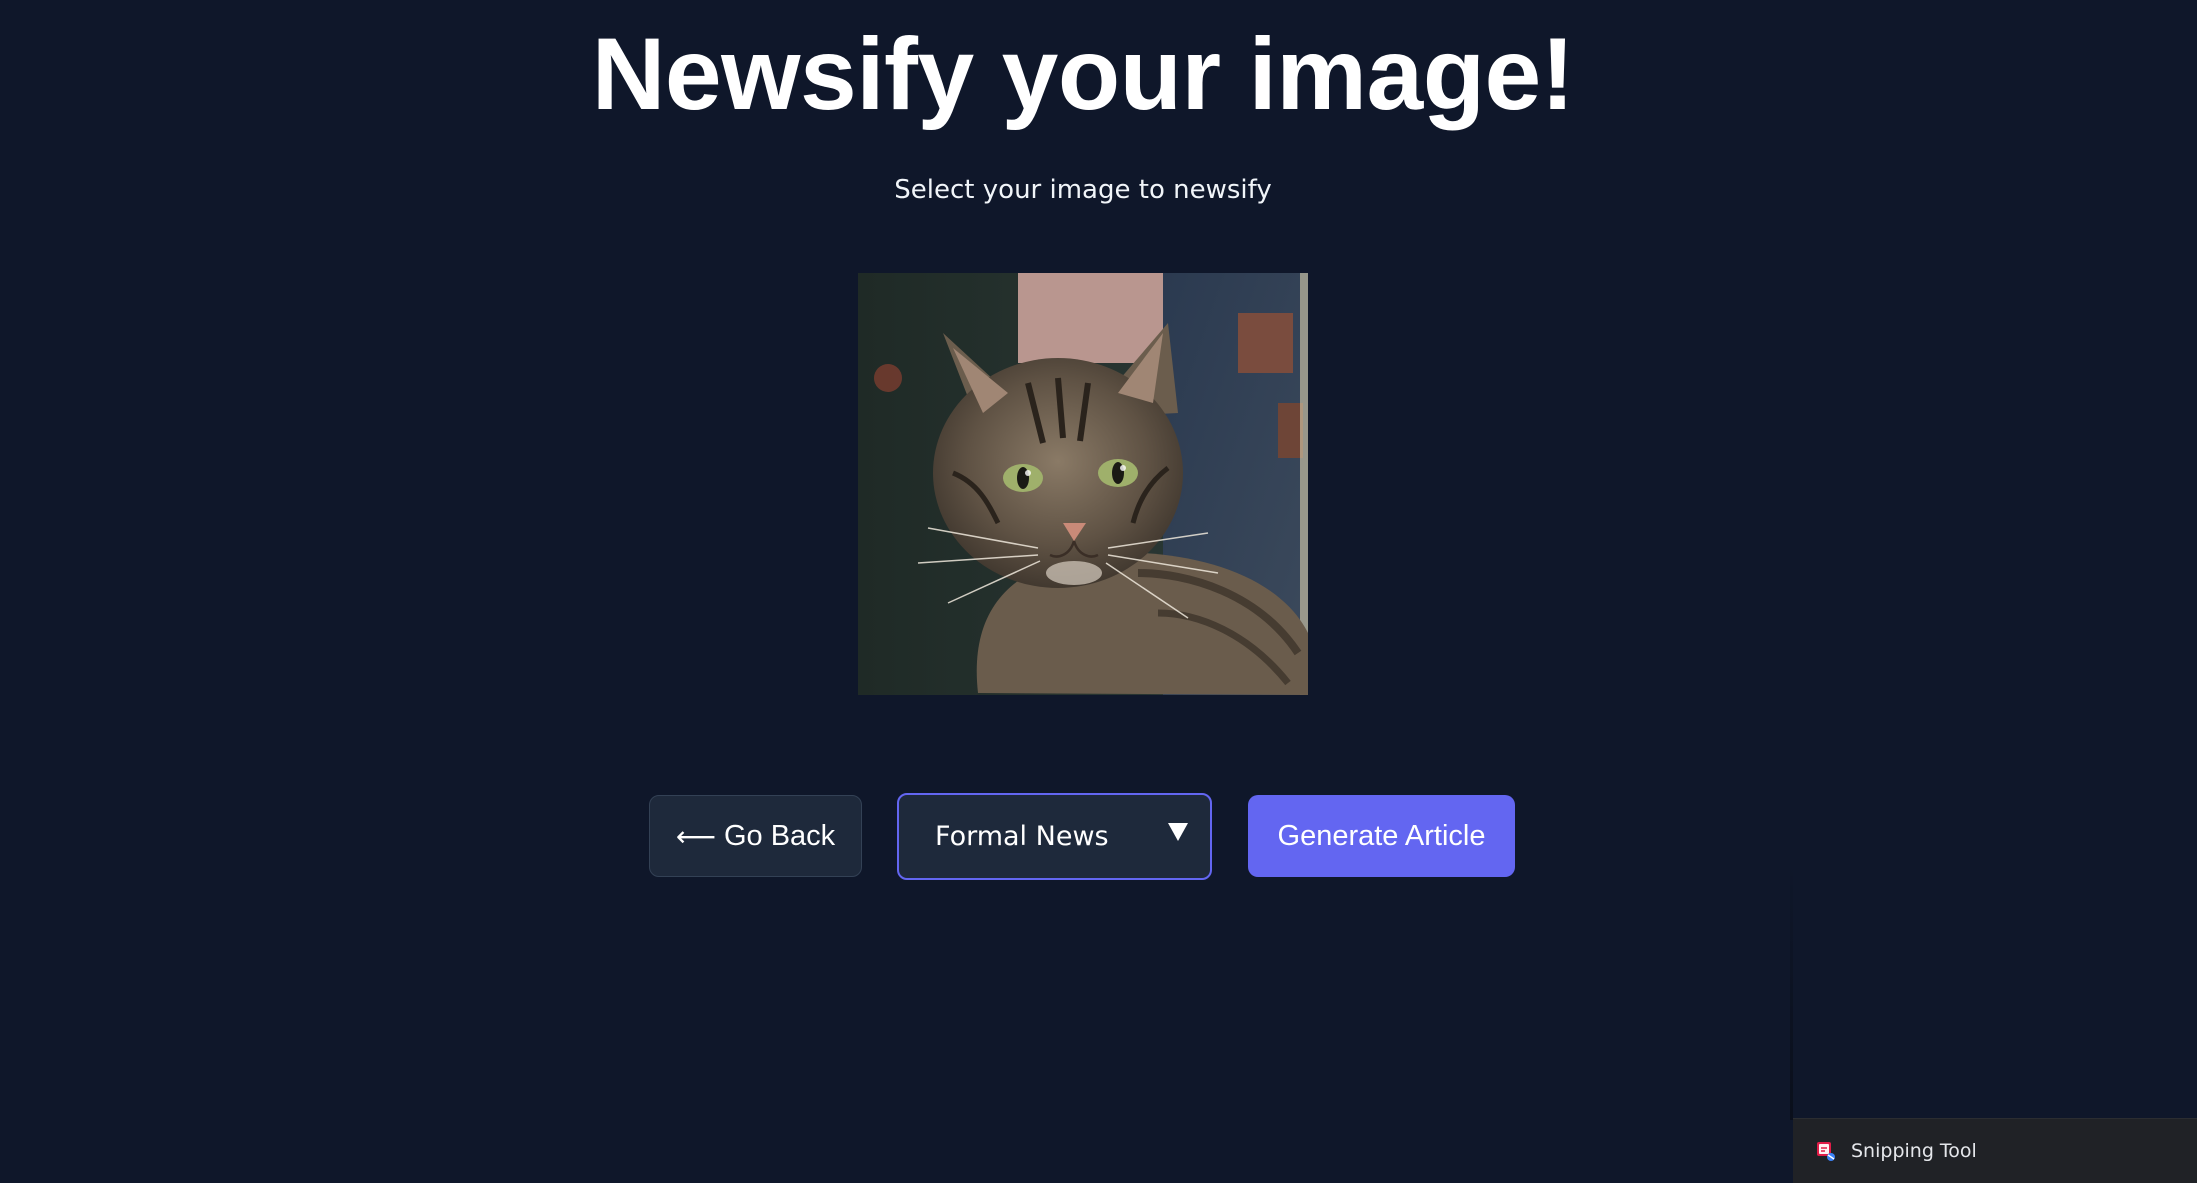  I want to click on image-preview, so click(1083, 484).